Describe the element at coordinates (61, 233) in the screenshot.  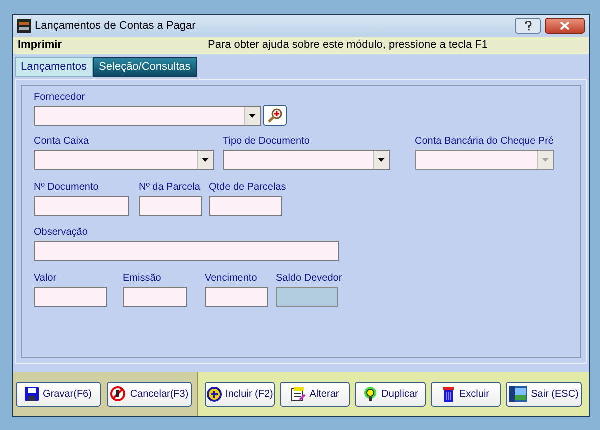
I see `field-label: Observação` at that location.